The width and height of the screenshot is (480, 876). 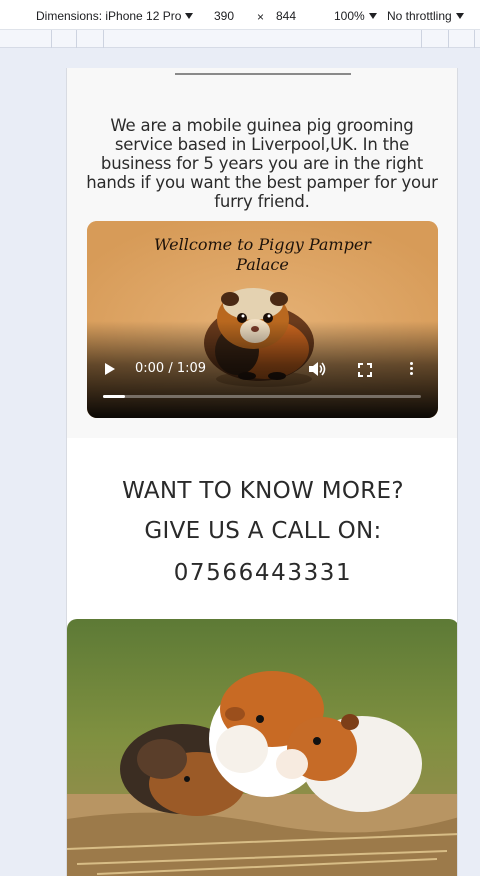 What do you see at coordinates (224, 16) in the screenshot?
I see `width-input: 390` at bounding box center [224, 16].